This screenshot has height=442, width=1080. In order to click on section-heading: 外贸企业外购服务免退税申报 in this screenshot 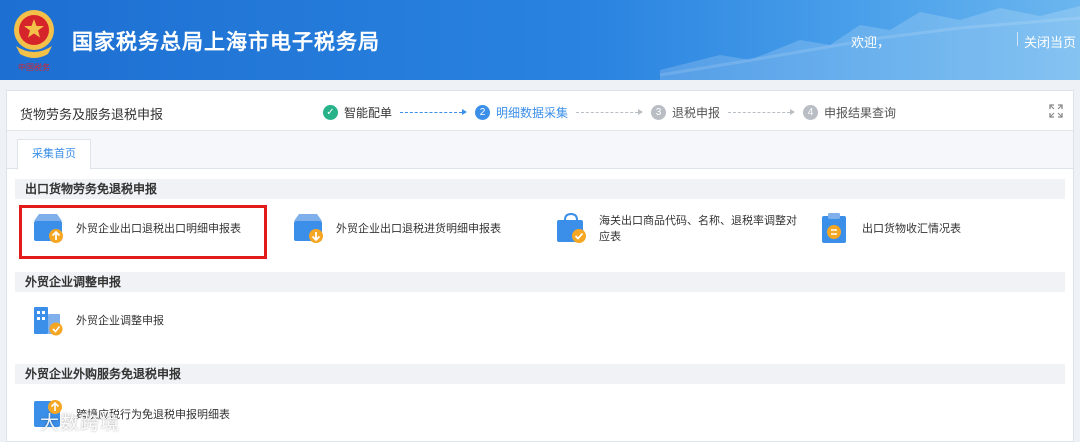, I will do `click(540, 374)`.